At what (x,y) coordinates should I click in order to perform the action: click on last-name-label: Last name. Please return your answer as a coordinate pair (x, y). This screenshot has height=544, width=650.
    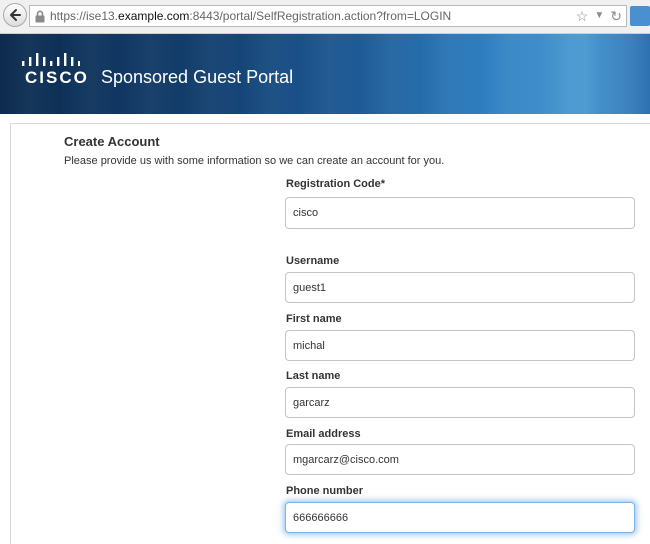
    Looking at the image, I should click on (313, 376).